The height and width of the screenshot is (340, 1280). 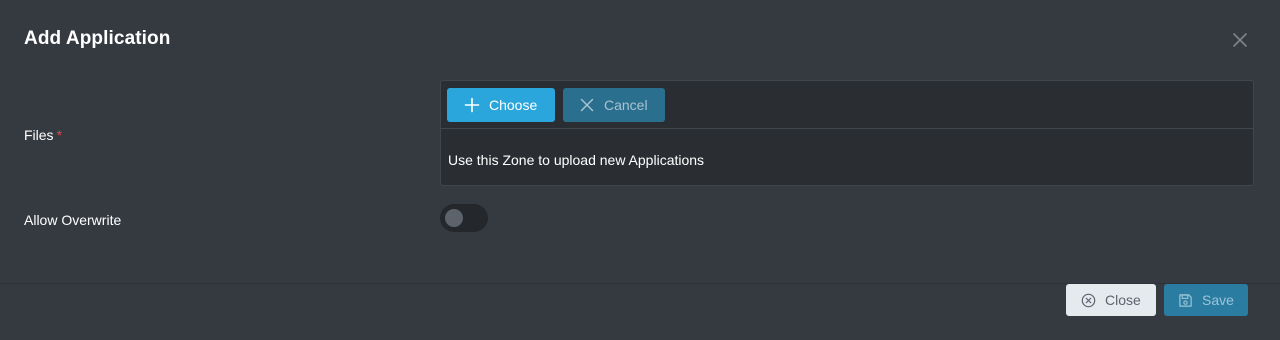 What do you see at coordinates (1185, 300) in the screenshot?
I see `save-icon` at bounding box center [1185, 300].